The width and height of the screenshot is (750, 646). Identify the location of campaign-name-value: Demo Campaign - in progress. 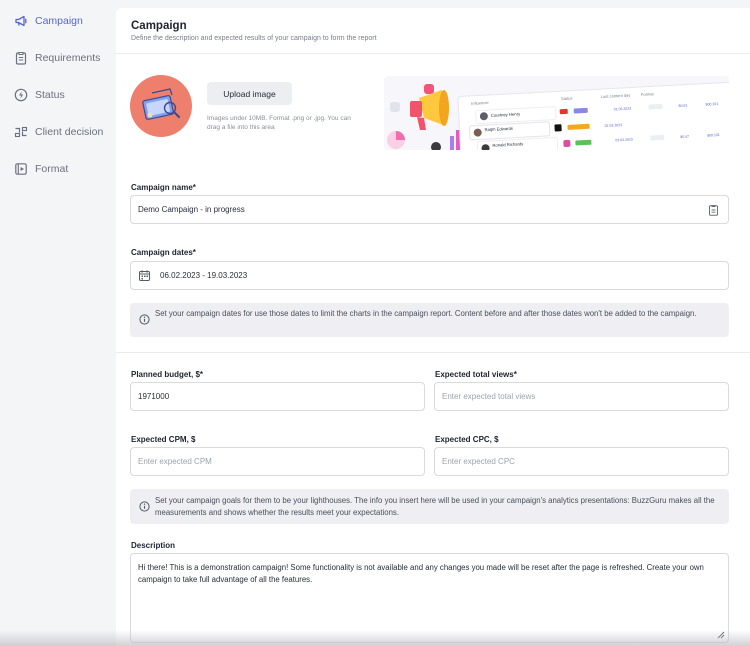
(191, 209).